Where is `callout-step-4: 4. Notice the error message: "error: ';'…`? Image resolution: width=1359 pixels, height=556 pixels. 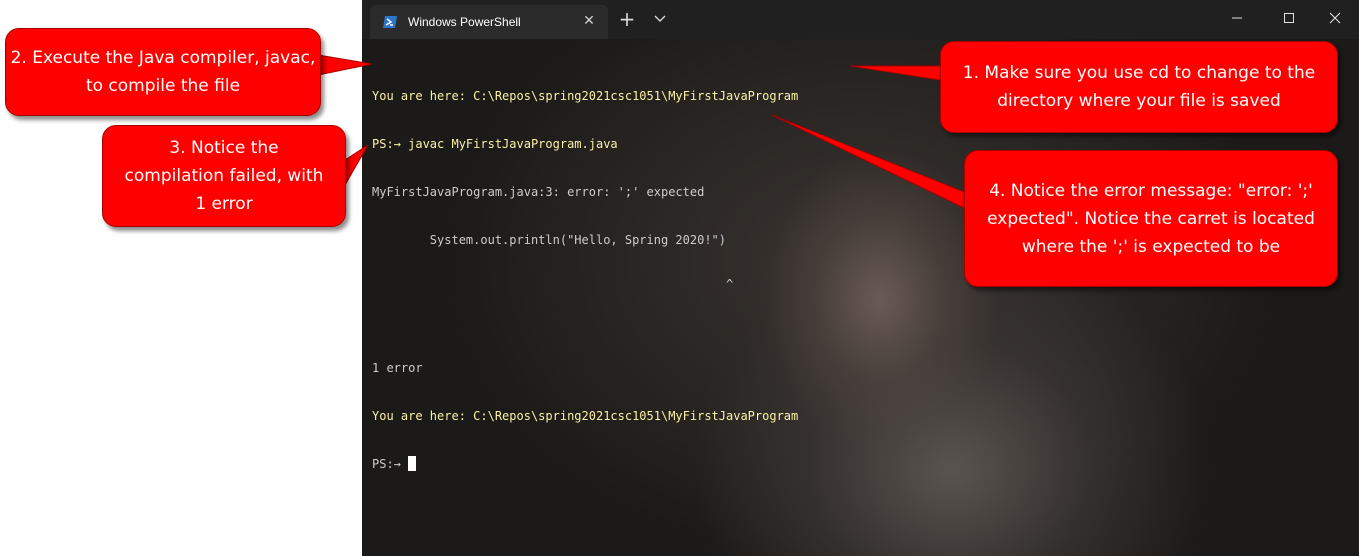
callout-step-4: 4. Notice the error message: "error: ';'… is located at coordinates (1151, 218).